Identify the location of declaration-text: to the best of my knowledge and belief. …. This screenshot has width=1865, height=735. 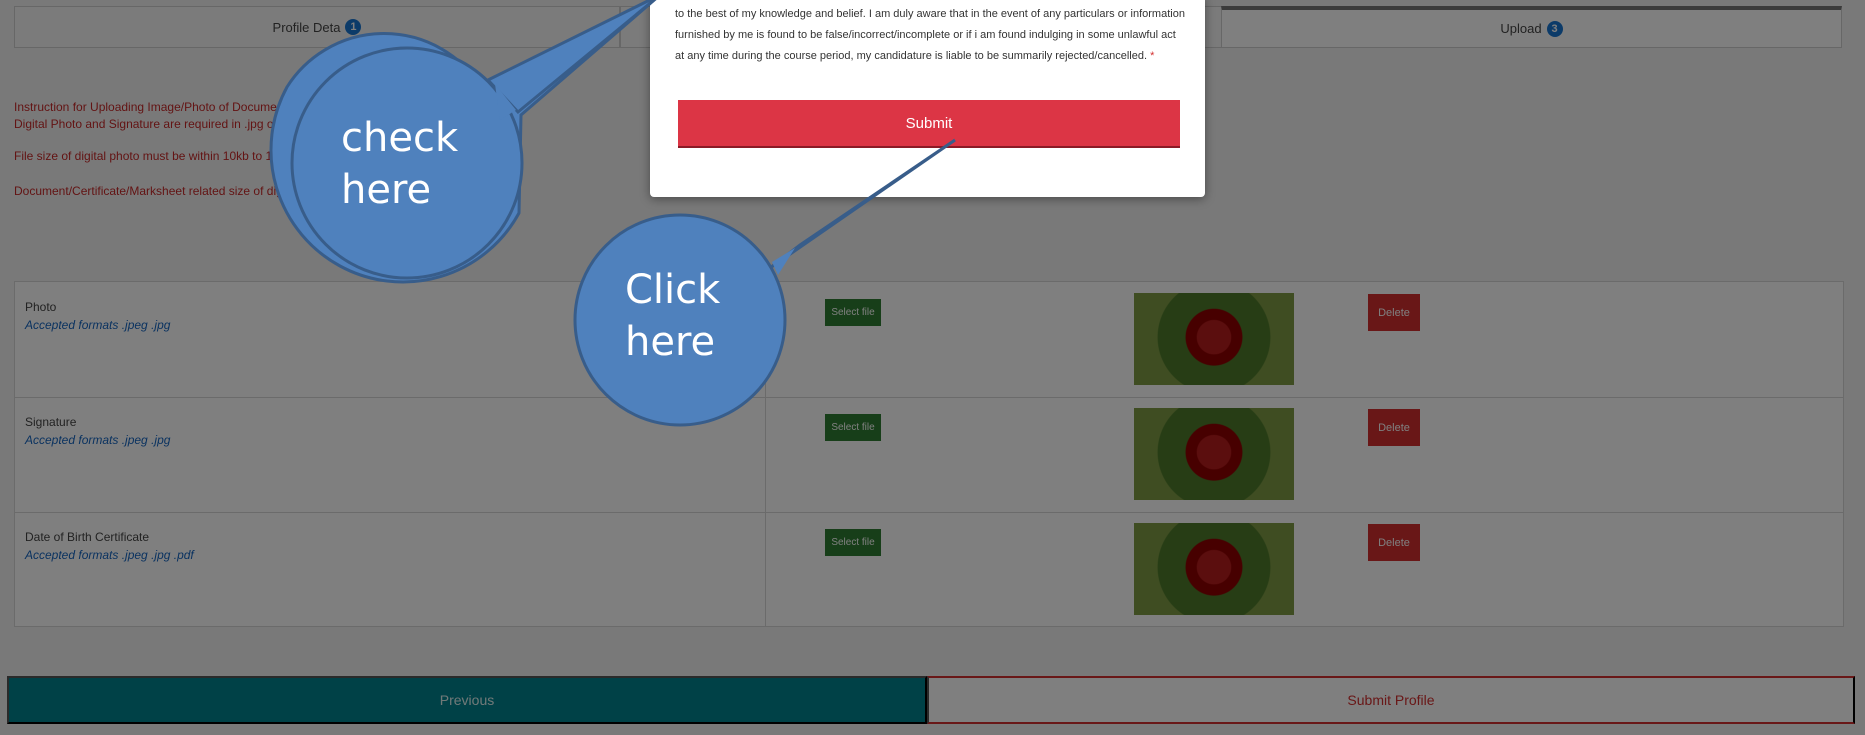
(930, 35).